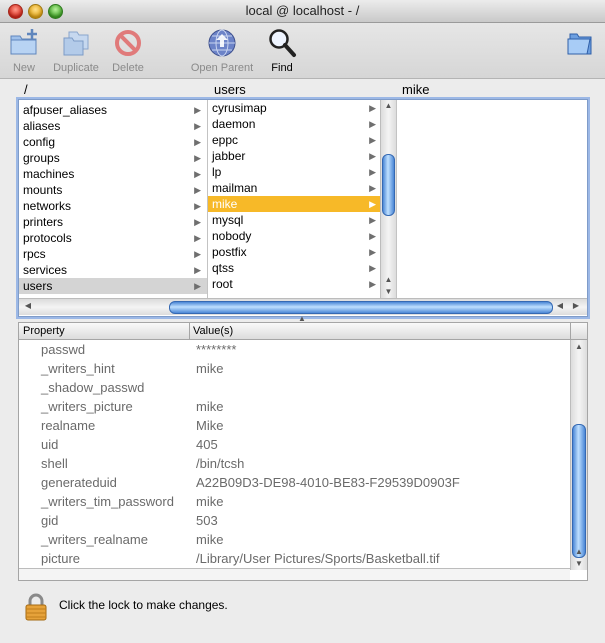  Describe the element at coordinates (294, 140) in the screenshot. I see `user-item-eppc: eppc ▶` at that location.